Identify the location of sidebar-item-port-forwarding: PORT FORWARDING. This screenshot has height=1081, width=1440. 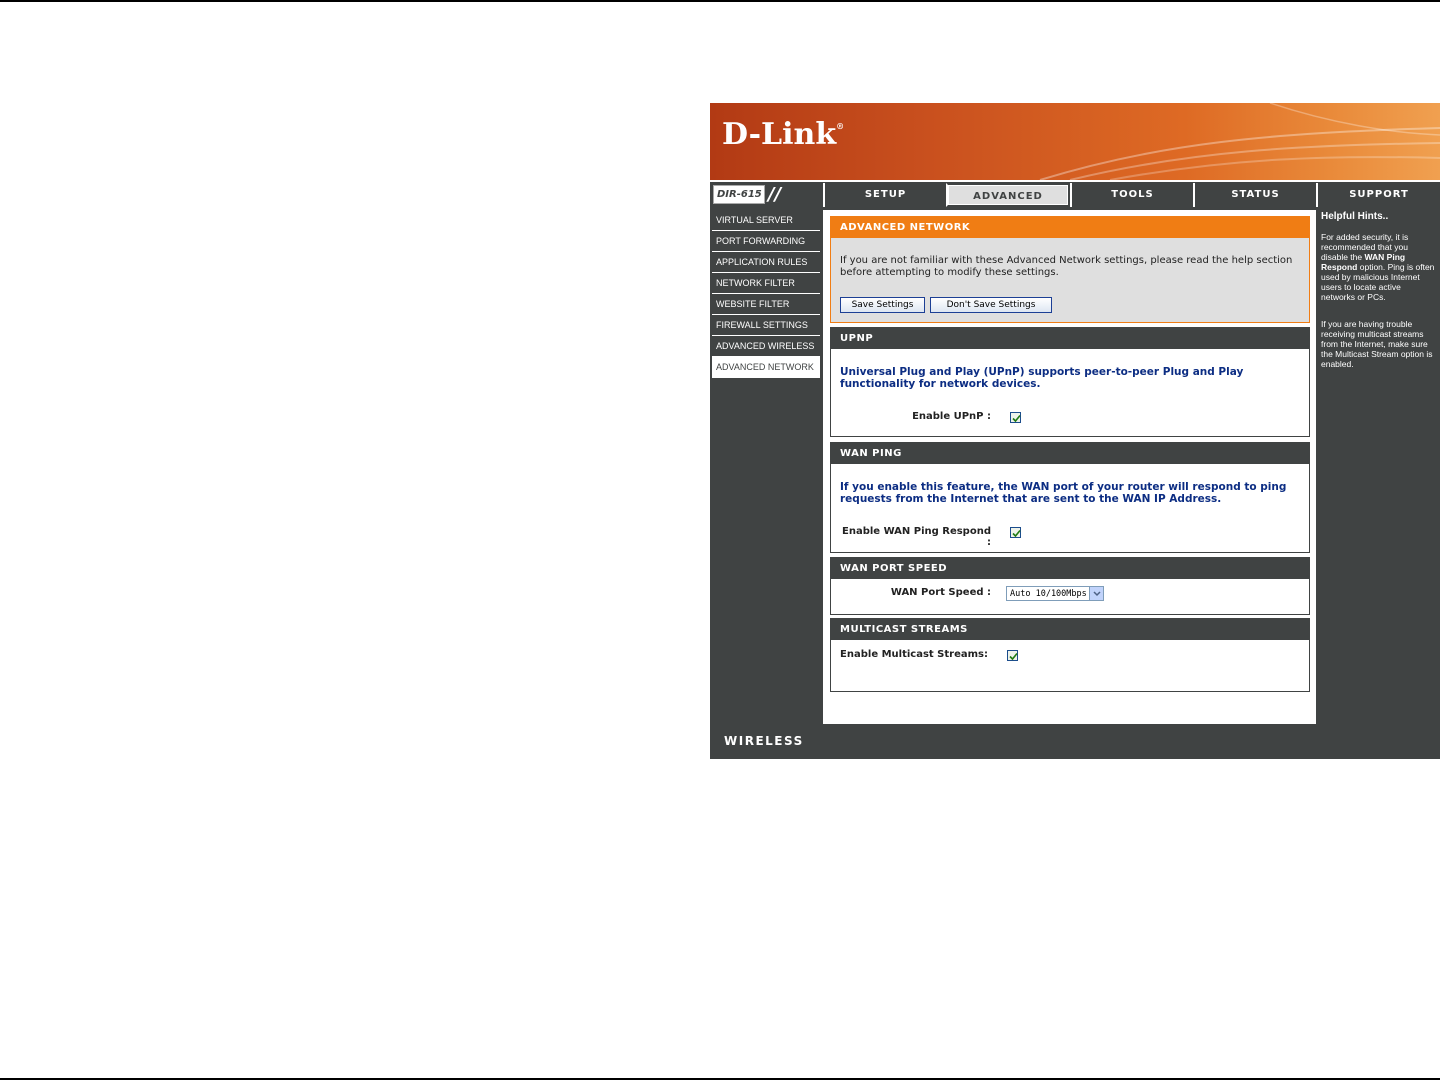
(766, 241).